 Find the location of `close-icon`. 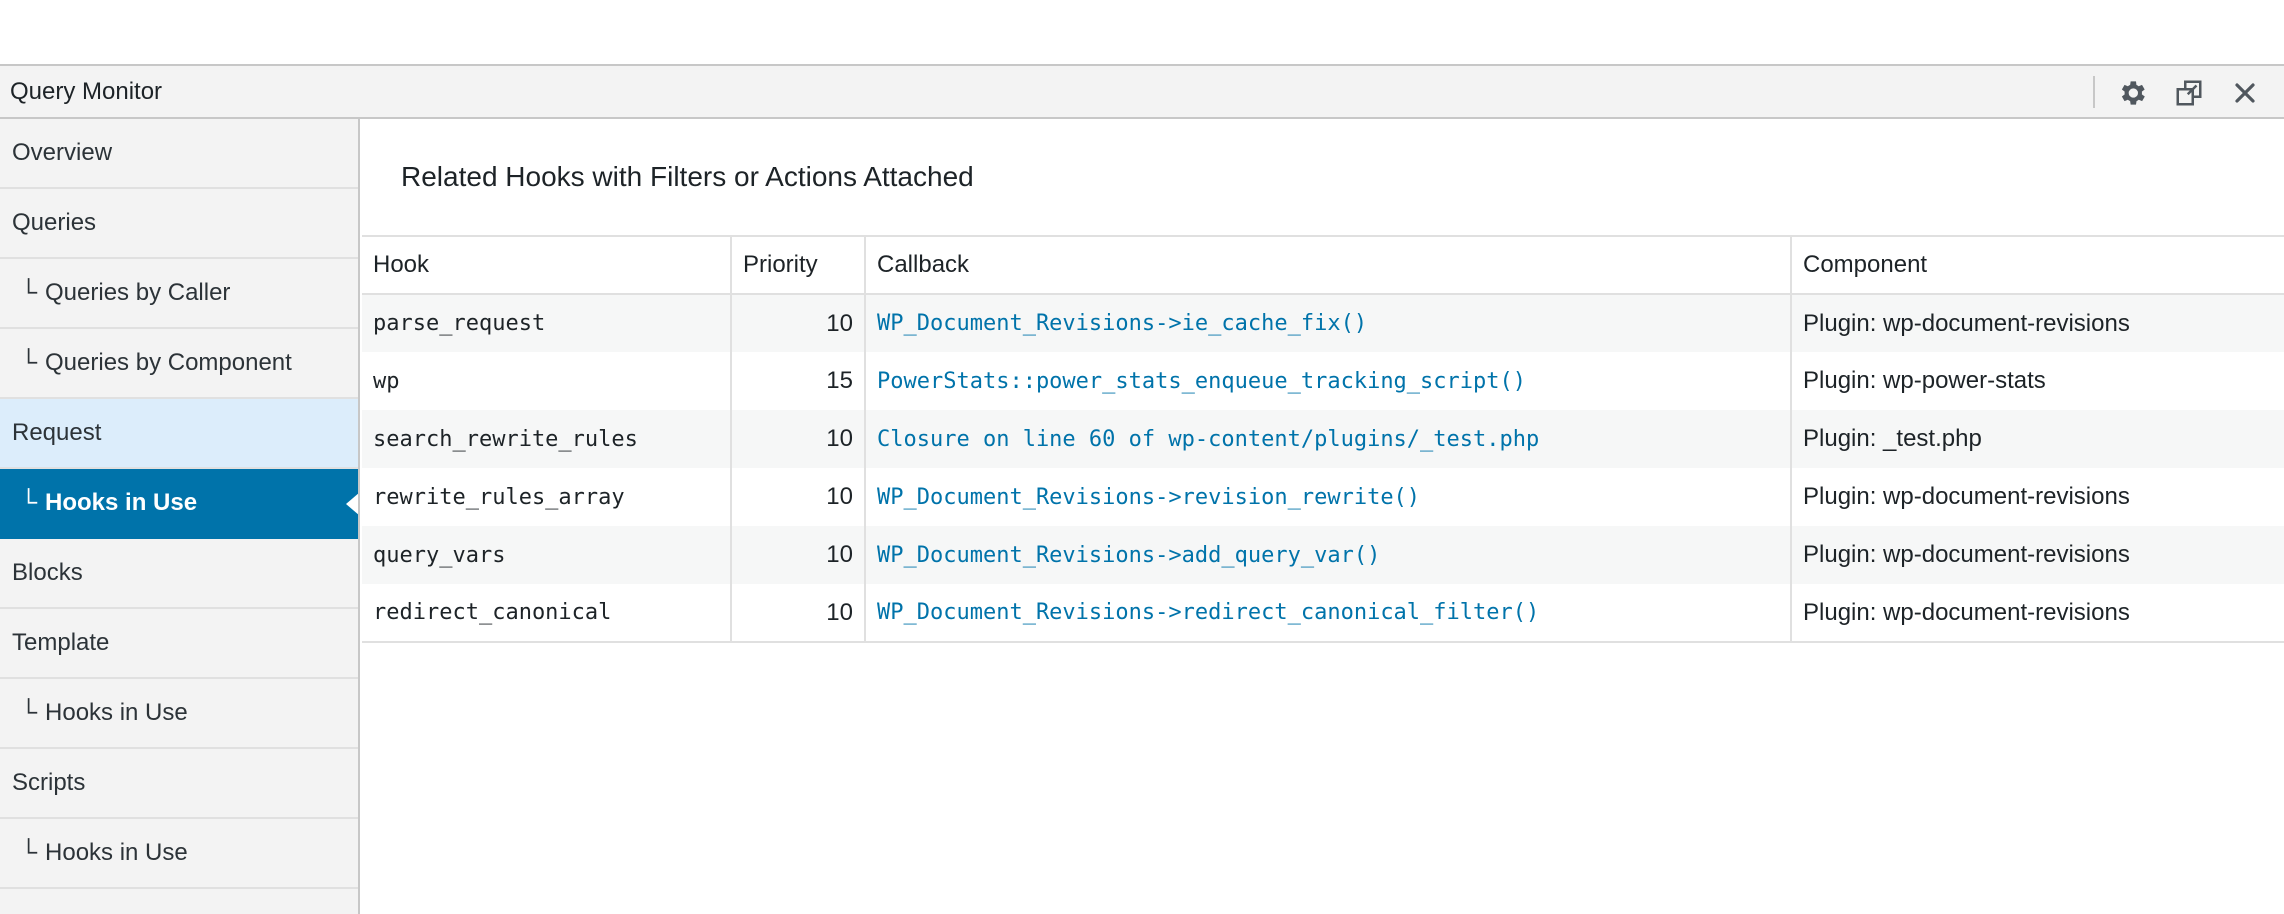

close-icon is located at coordinates (2245, 93).